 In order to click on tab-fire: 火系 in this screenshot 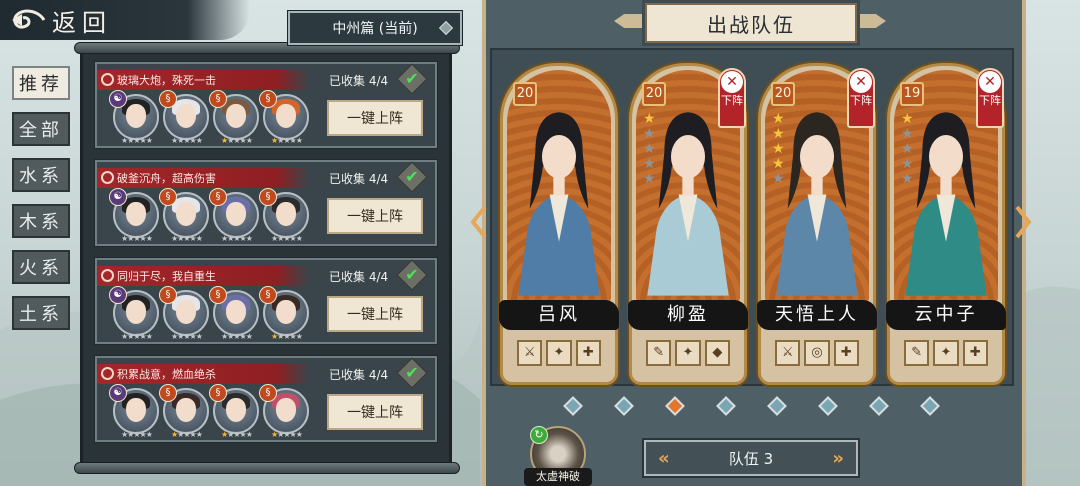, I will do `click(41, 267)`.